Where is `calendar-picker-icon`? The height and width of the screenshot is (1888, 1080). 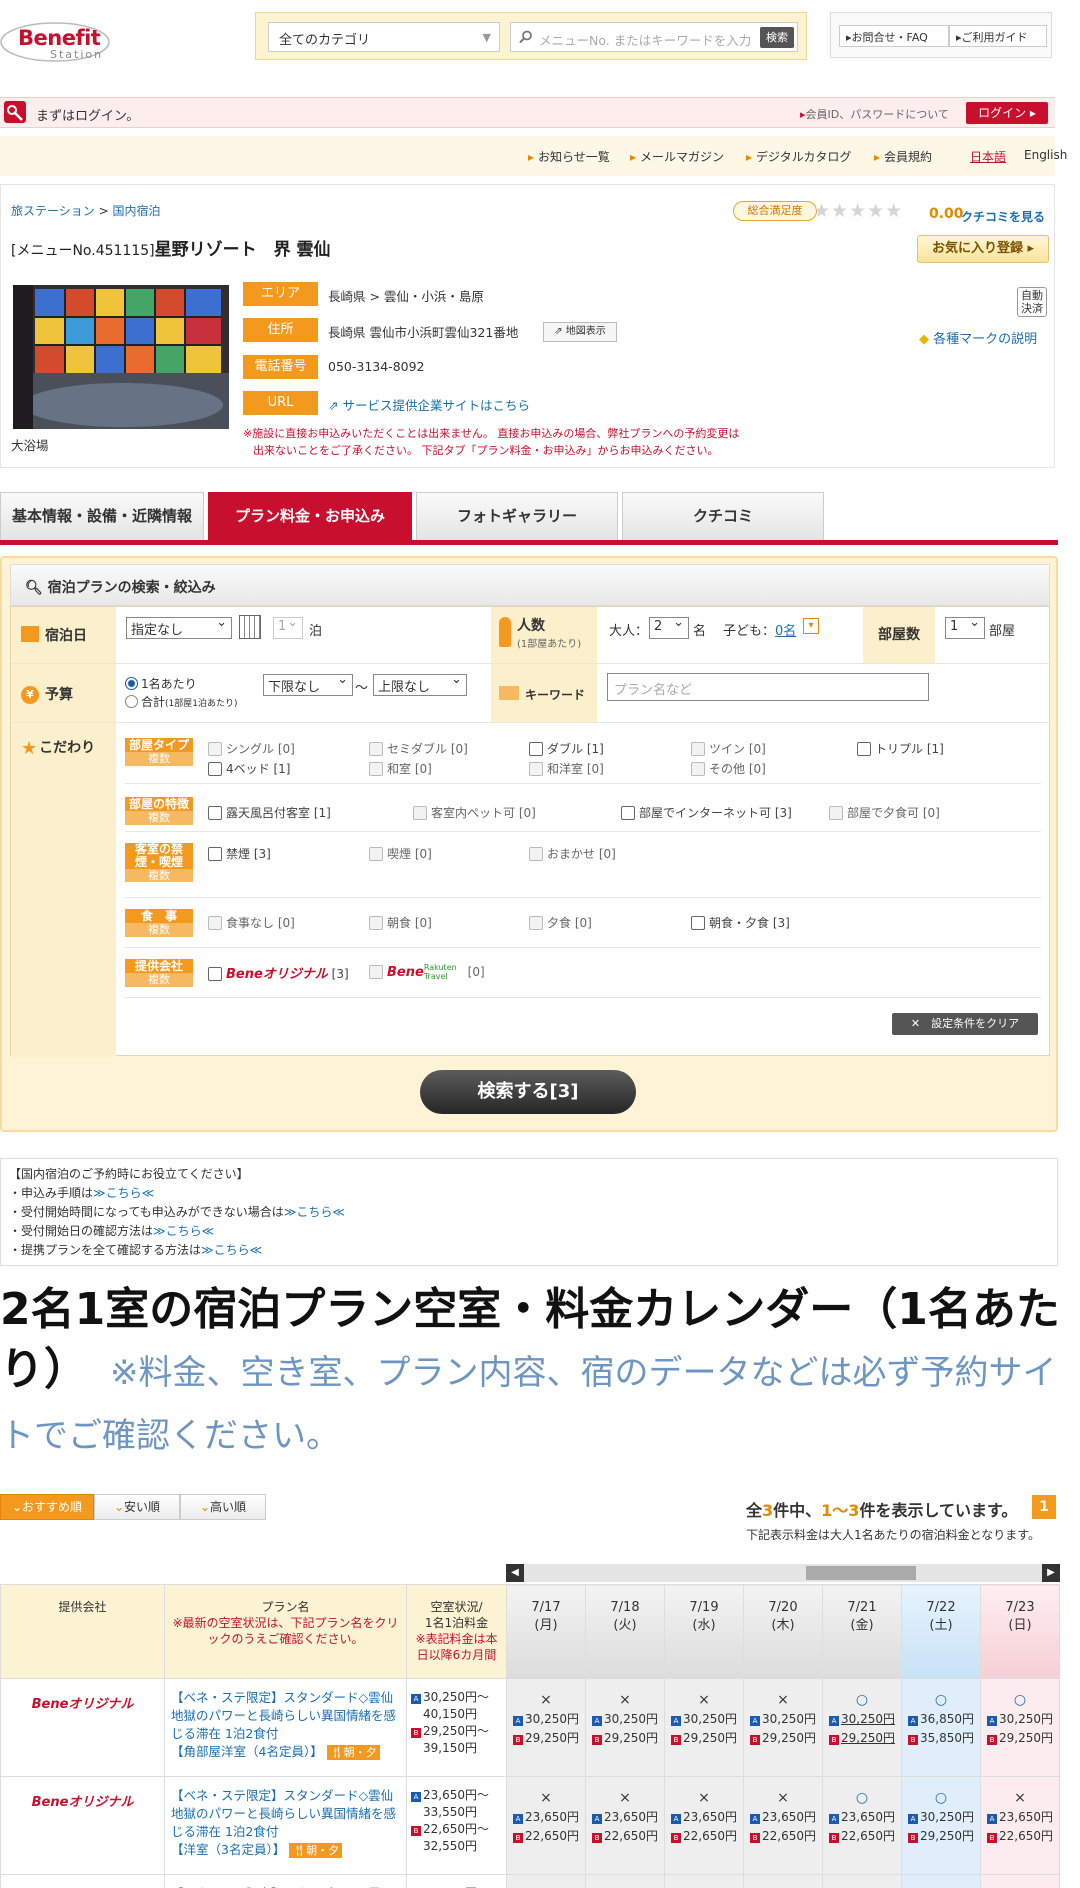 calendar-picker-icon is located at coordinates (250, 627).